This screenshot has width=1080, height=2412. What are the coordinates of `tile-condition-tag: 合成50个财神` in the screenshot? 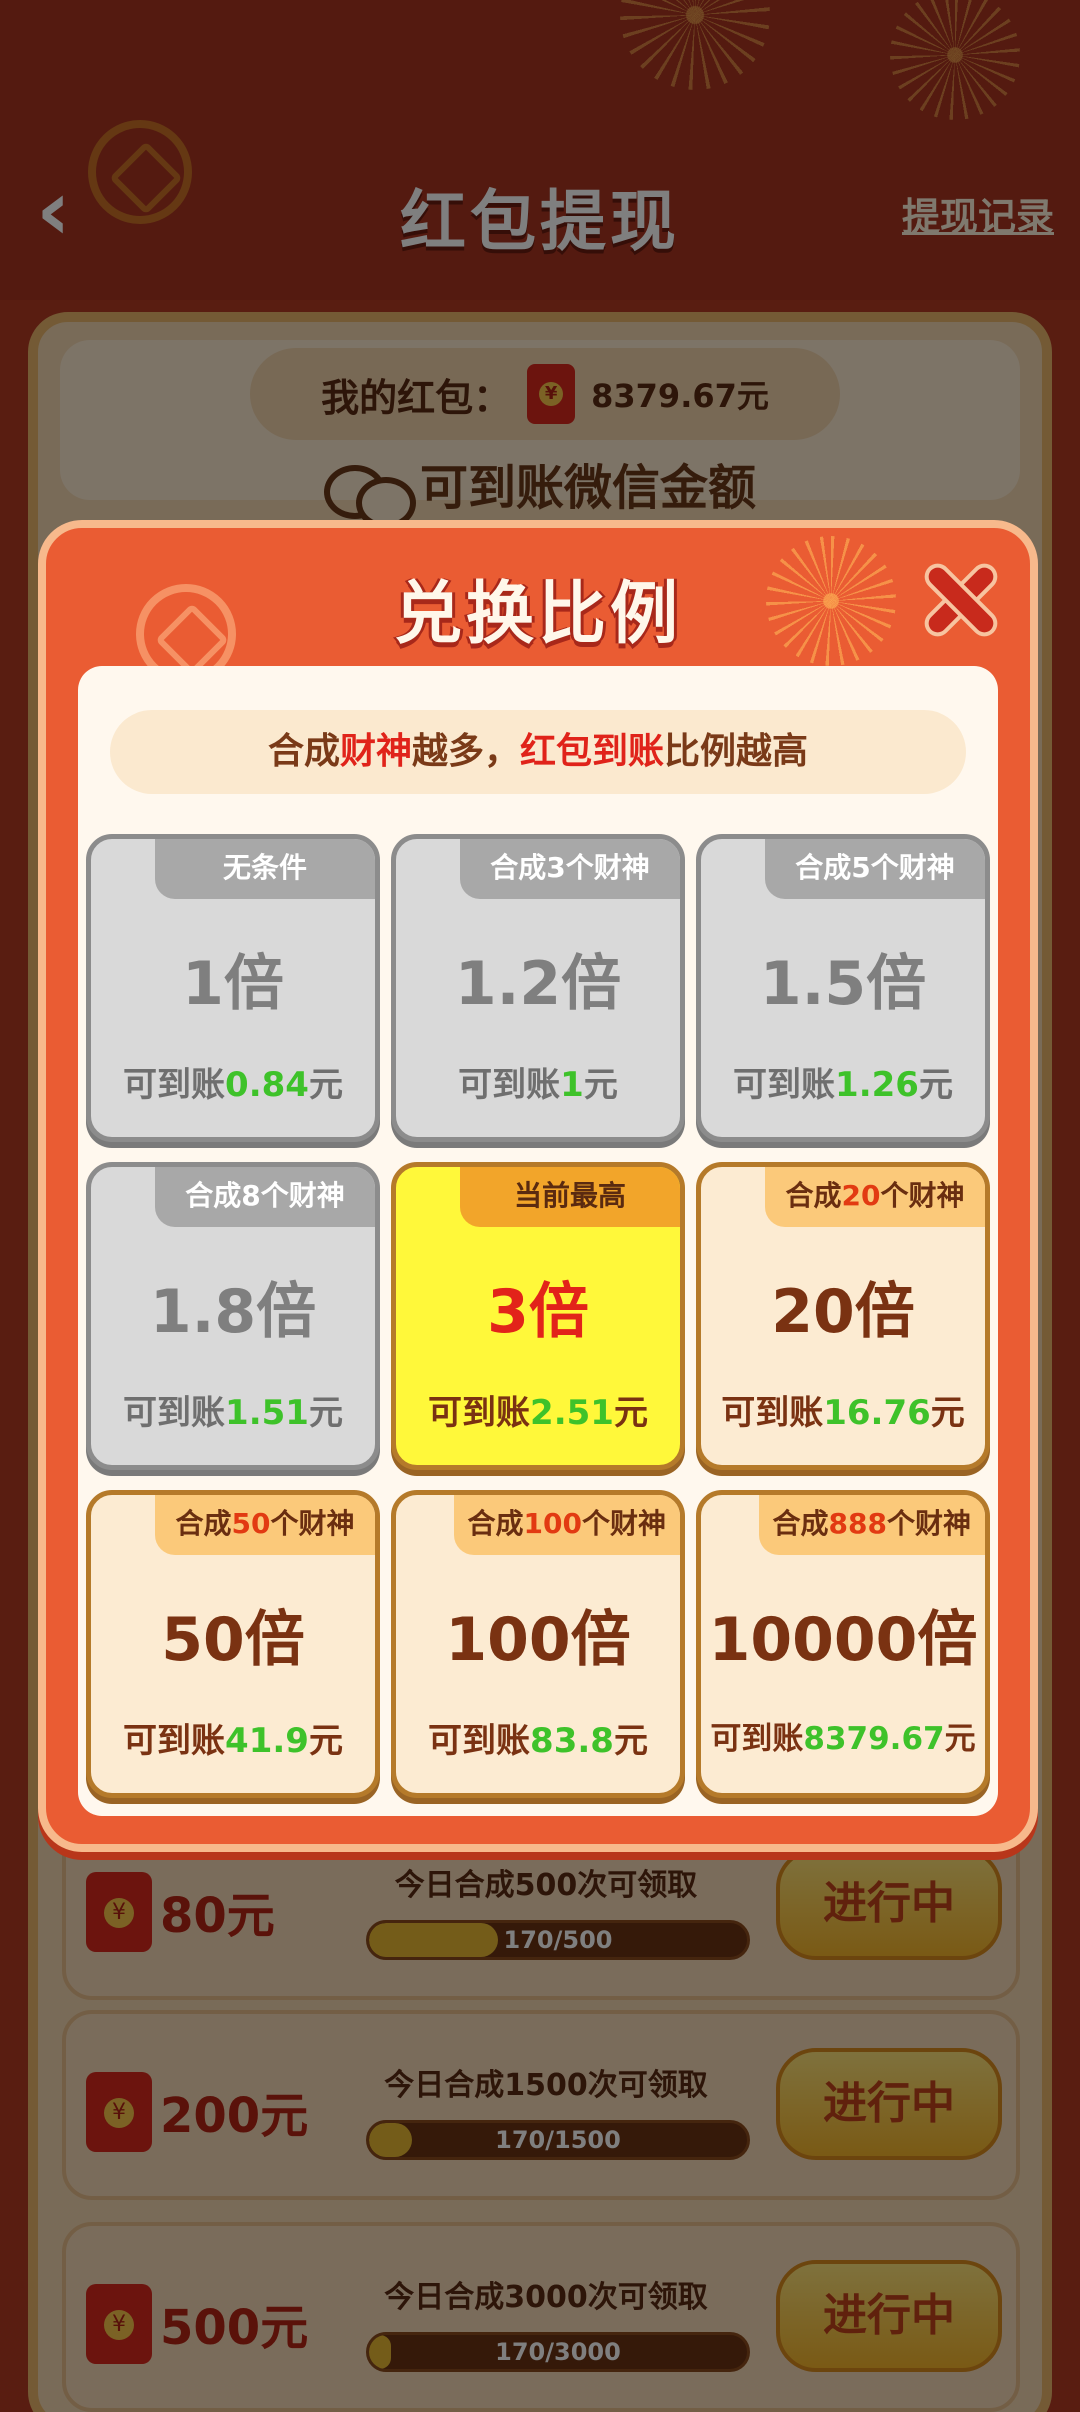 It's located at (265, 1525).